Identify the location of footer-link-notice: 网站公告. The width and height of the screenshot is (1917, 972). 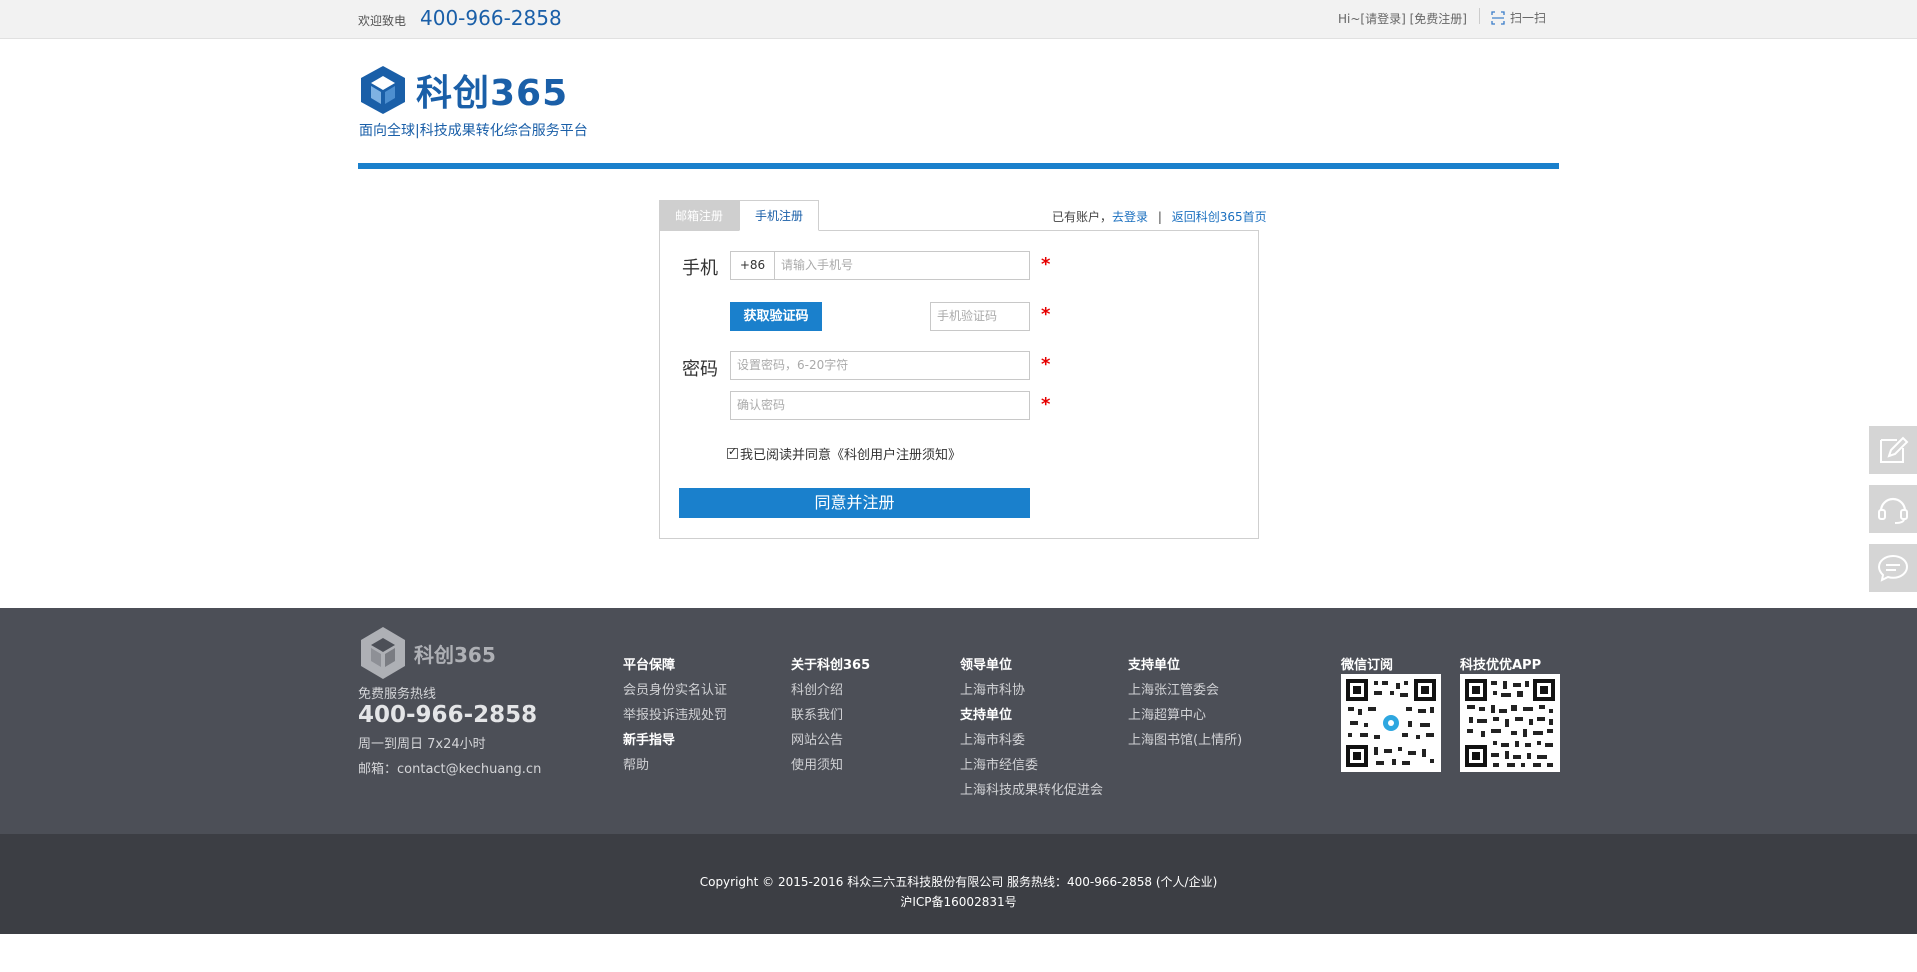
(817, 738).